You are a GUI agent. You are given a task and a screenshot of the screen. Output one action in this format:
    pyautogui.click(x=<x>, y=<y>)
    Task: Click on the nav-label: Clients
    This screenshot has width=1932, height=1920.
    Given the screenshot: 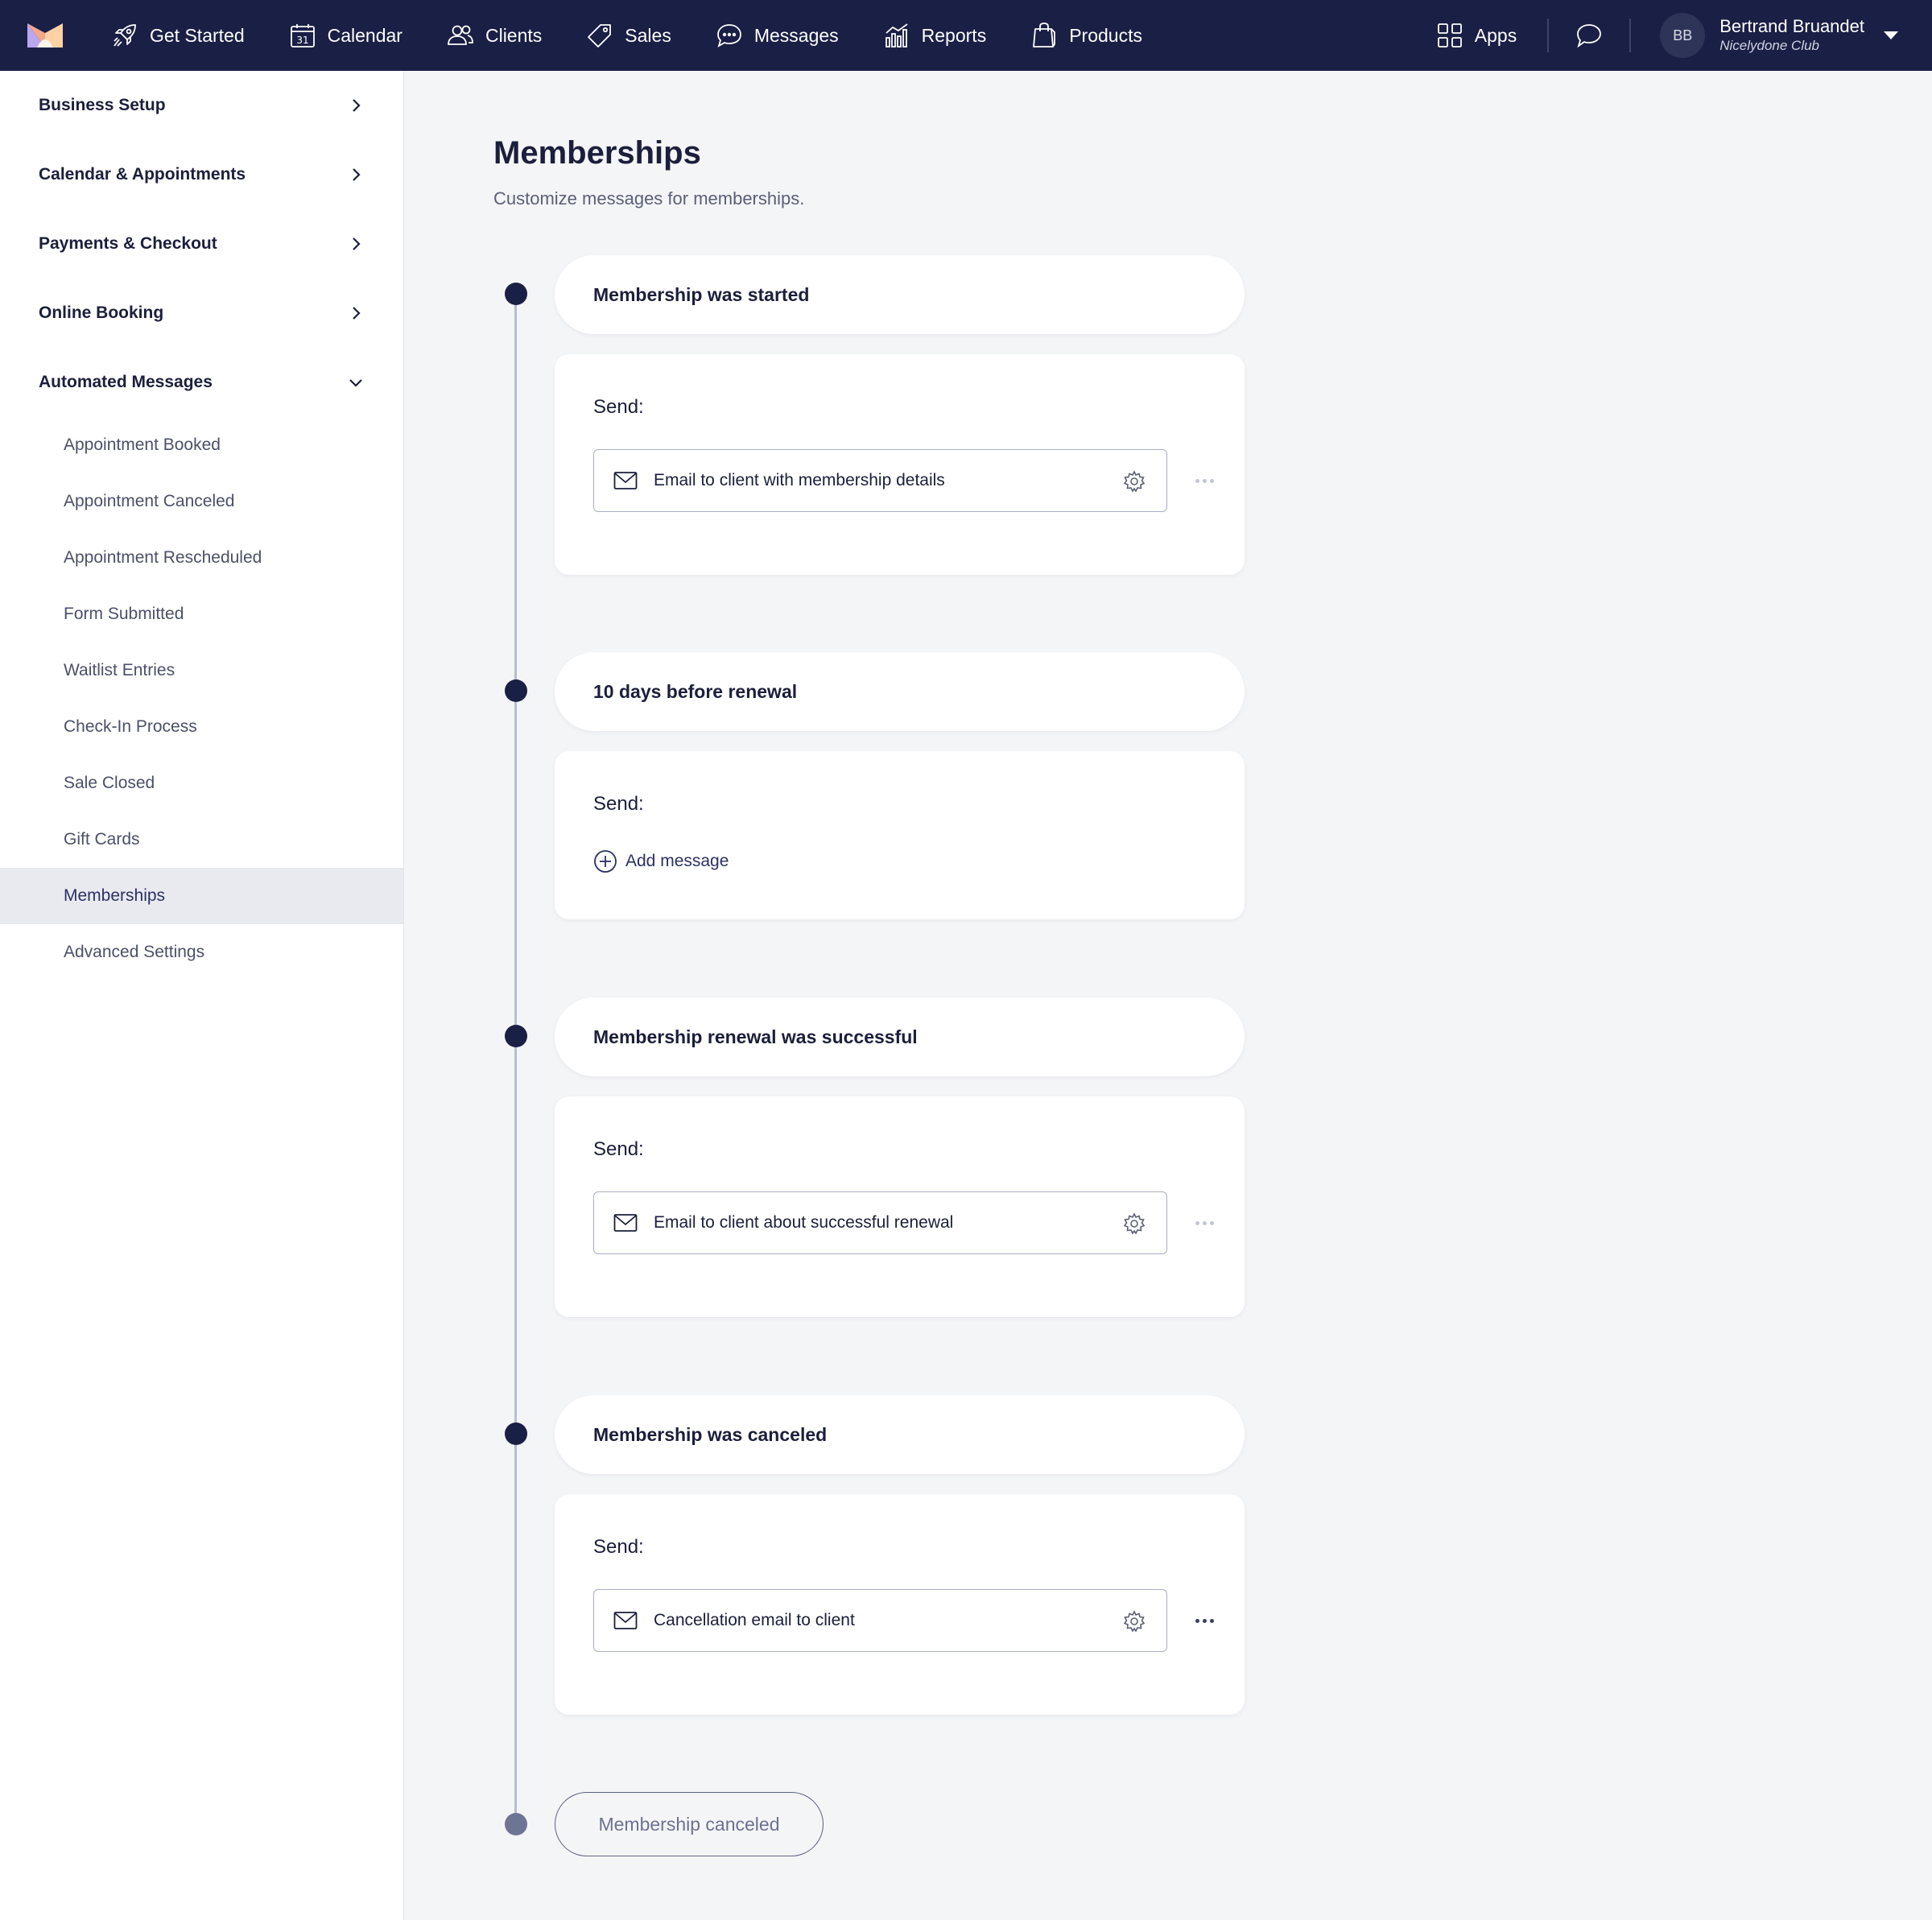 What is the action you would take?
    pyautogui.click(x=514, y=35)
    